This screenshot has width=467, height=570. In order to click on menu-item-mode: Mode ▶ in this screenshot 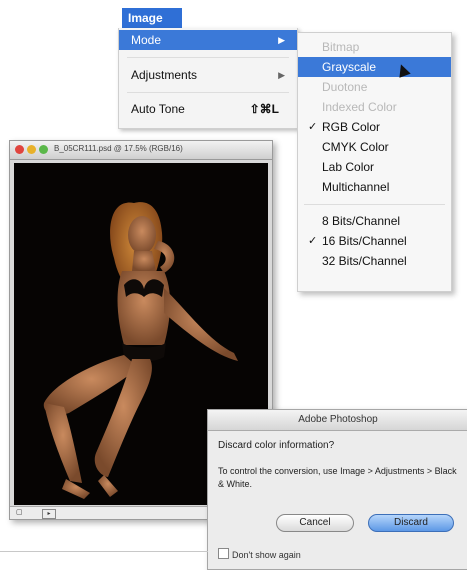, I will do `click(208, 40)`.